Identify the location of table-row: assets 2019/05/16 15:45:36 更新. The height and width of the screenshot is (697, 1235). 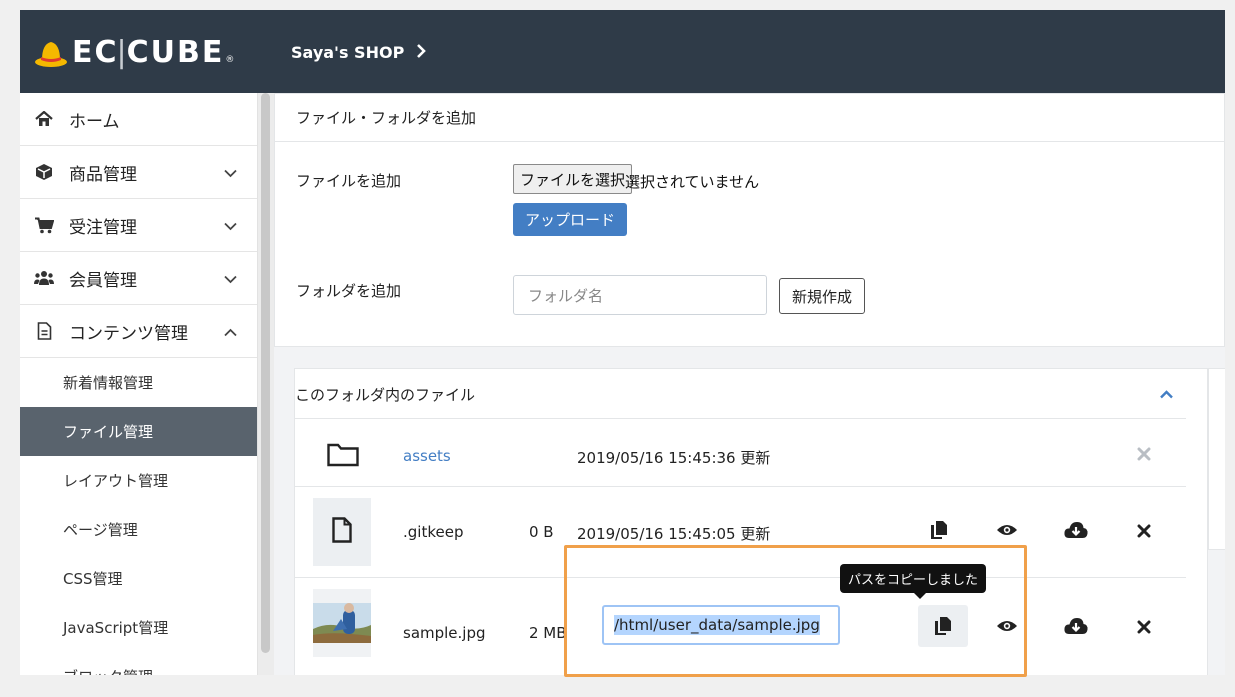
(740, 452).